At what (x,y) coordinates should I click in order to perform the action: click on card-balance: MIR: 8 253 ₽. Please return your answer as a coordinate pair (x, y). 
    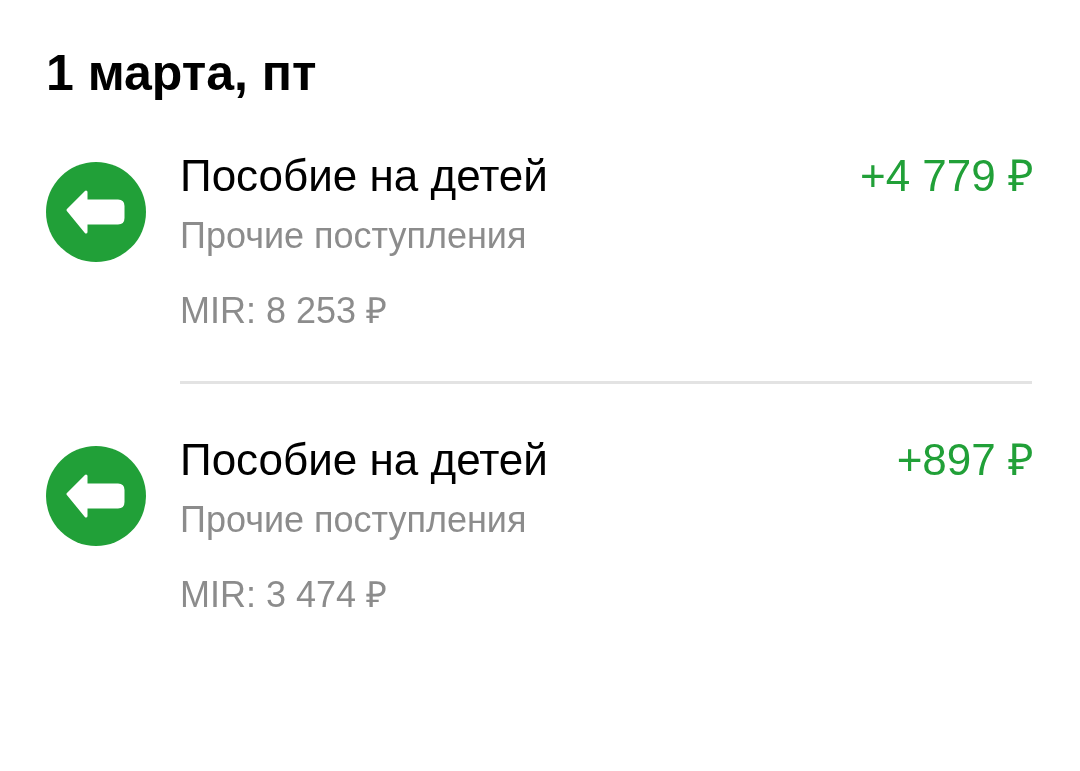
    Looking at the image, I should click on (284, 311).